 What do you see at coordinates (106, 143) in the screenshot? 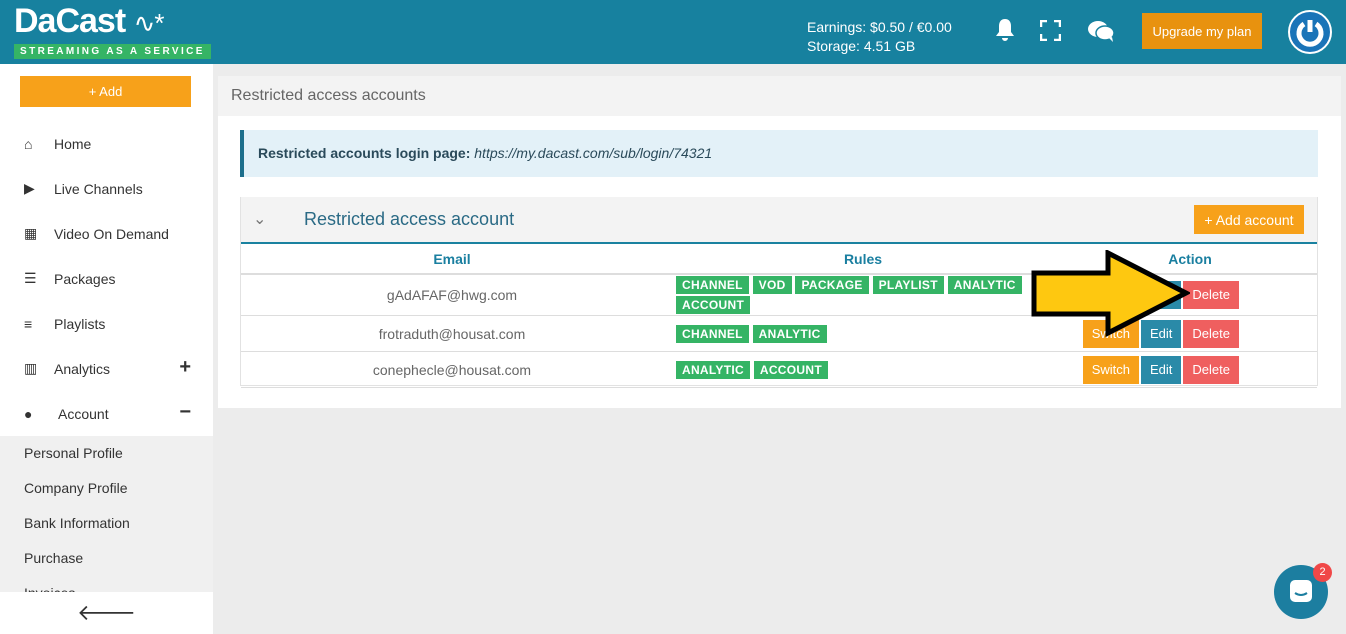
I see `sidebar-item-home: ⌂ Home` at bounding box center [106, 143].